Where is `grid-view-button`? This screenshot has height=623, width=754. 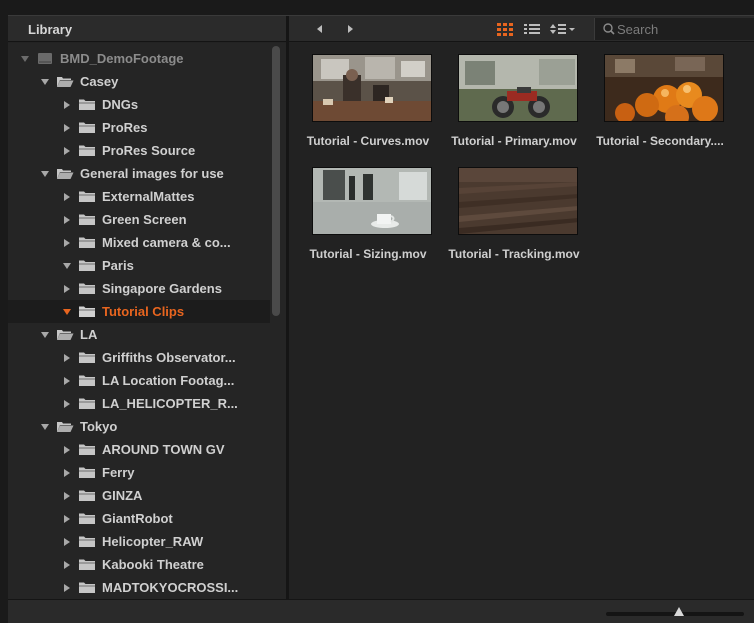
grid-view-button is located at coordinates (505, 29).